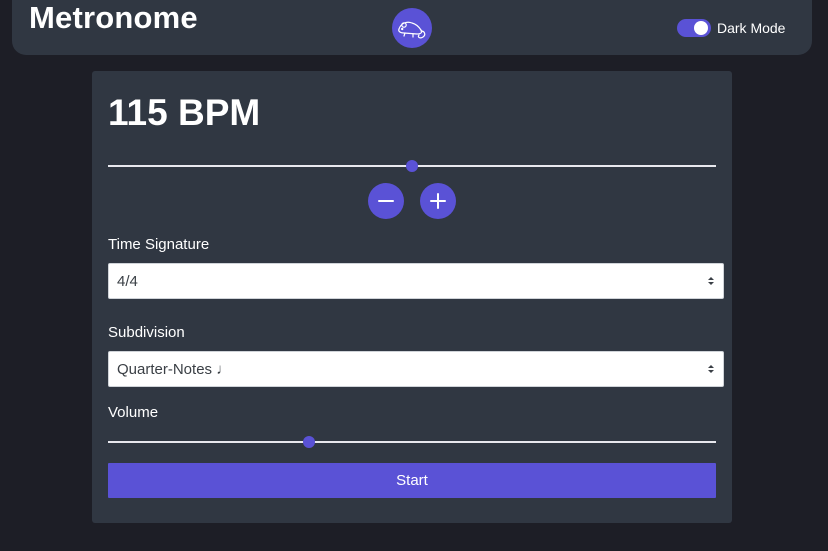 The image size is (828, 551). I want to click on subdivision-value: Quarter-Notes ♩, so click(174, 369).